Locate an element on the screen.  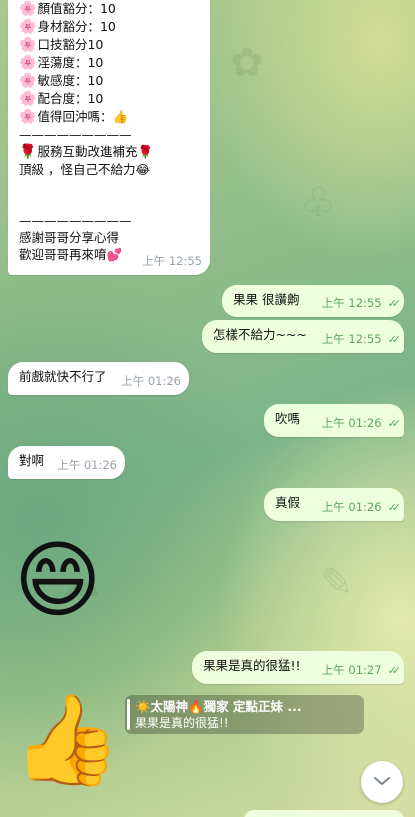
message-bubble-outgoing: 吹嗎 上午 01:26 ✓✓ is located at coordinates (334, 420).